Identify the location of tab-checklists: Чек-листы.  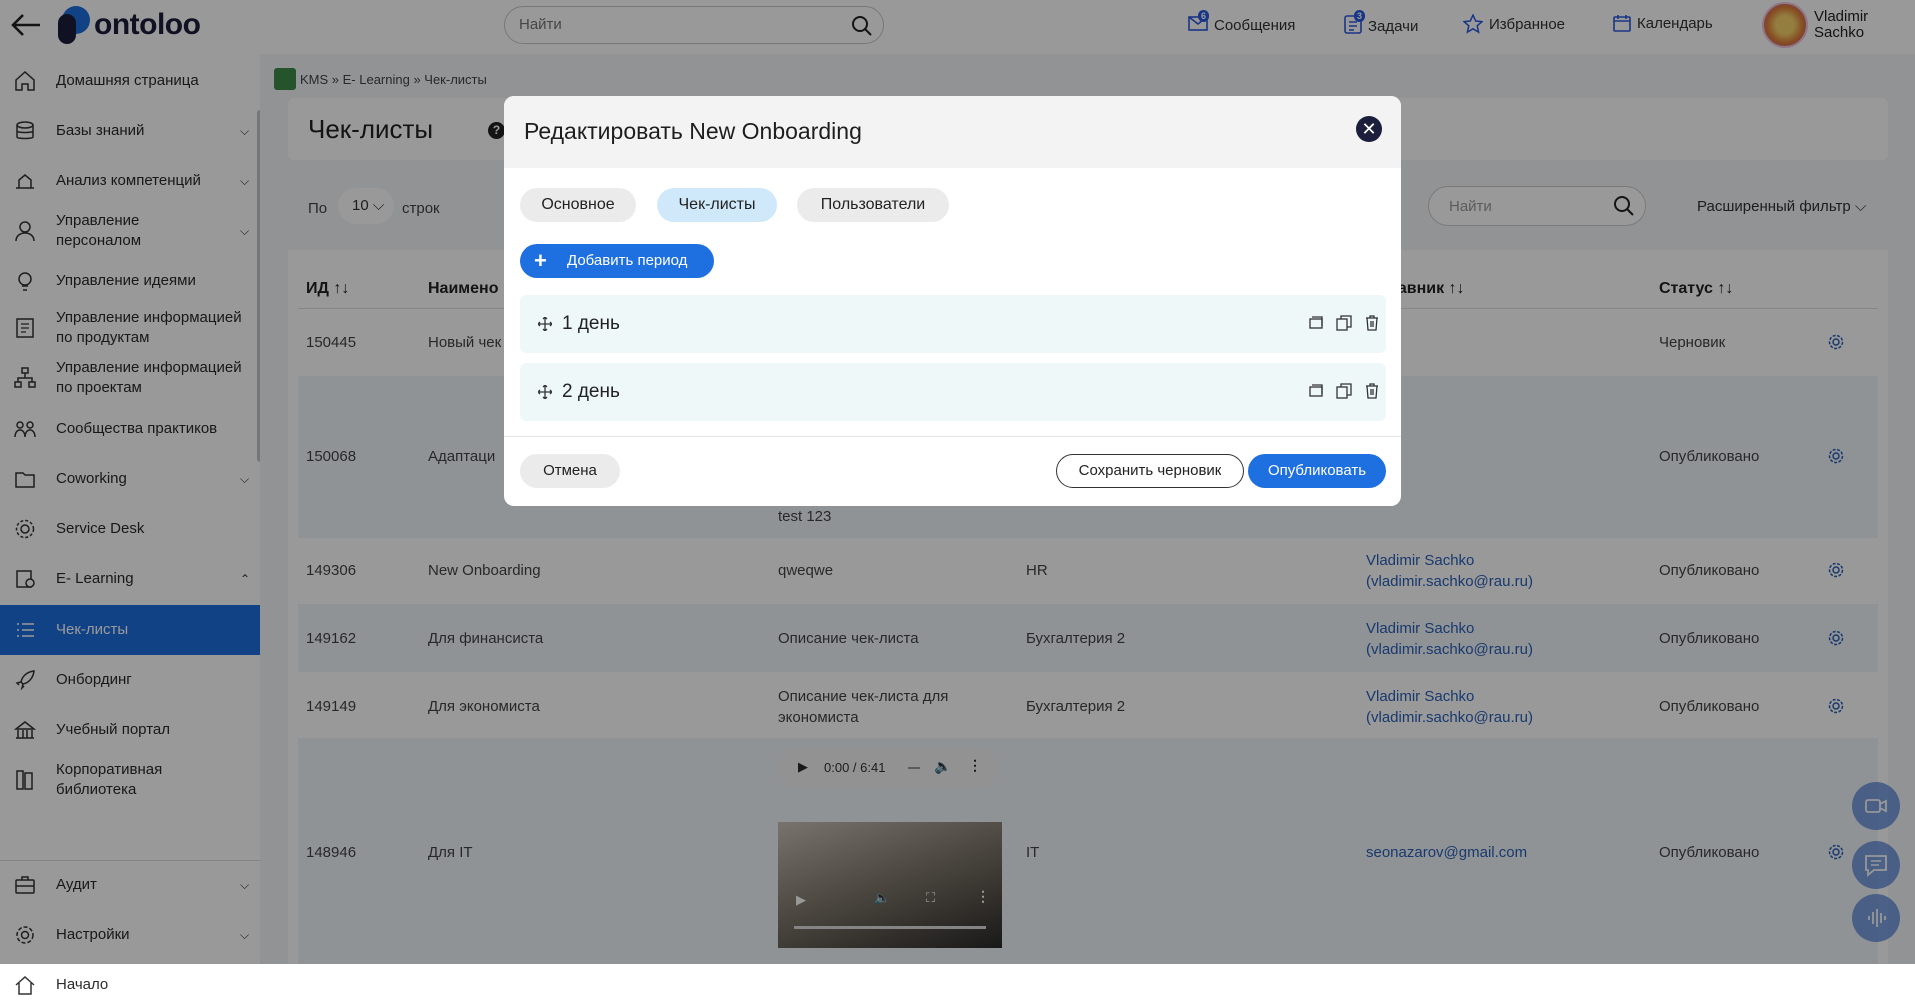
(717, 205).